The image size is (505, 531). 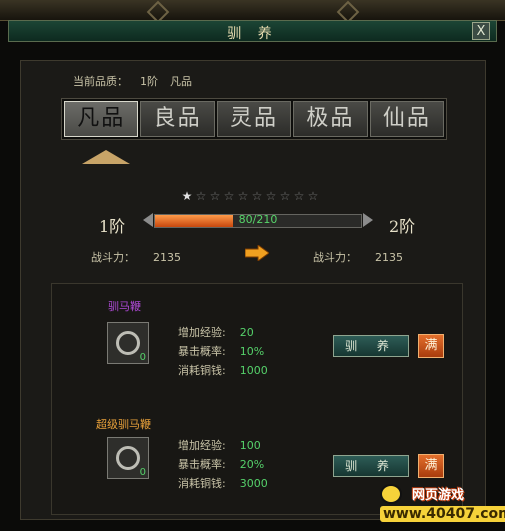 I want to click on quality-name: 凡品, so click(x=181, y=81).